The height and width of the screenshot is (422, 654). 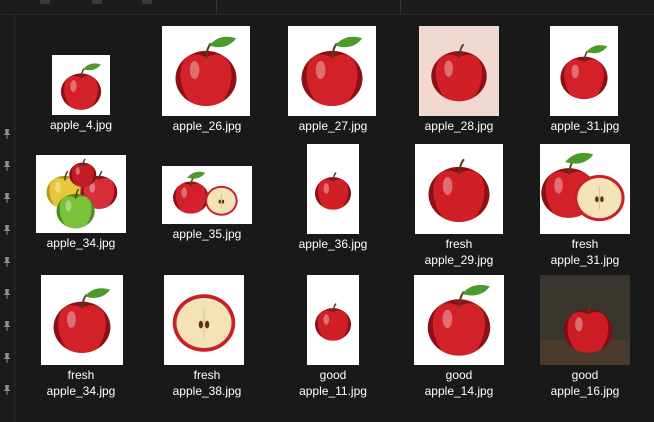 I want to click on file-item: apple_26.jpg, so click(x=207, y=80).